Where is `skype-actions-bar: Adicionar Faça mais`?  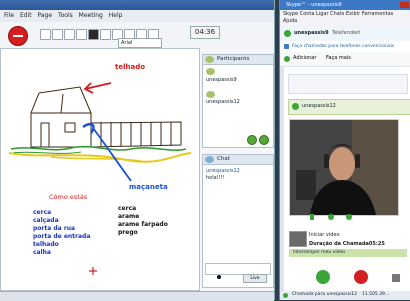 skype-actions-bar: Adicionar Faça mais is located at coordinates (345, 59).